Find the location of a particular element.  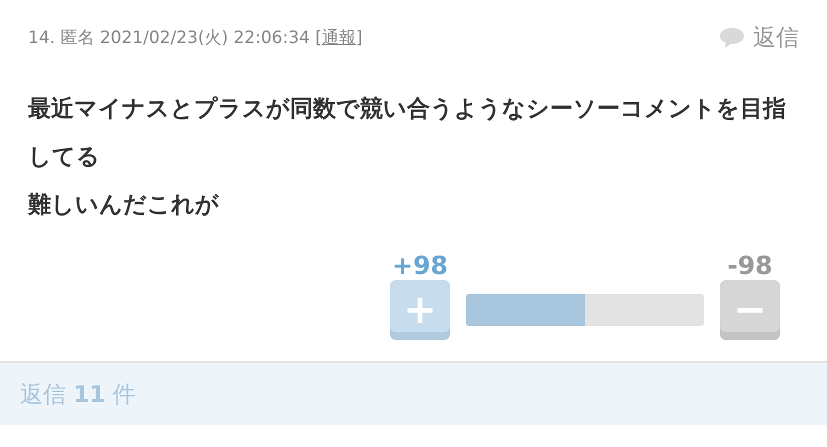

minus-count: -98 is located at coordinates (750, 265).